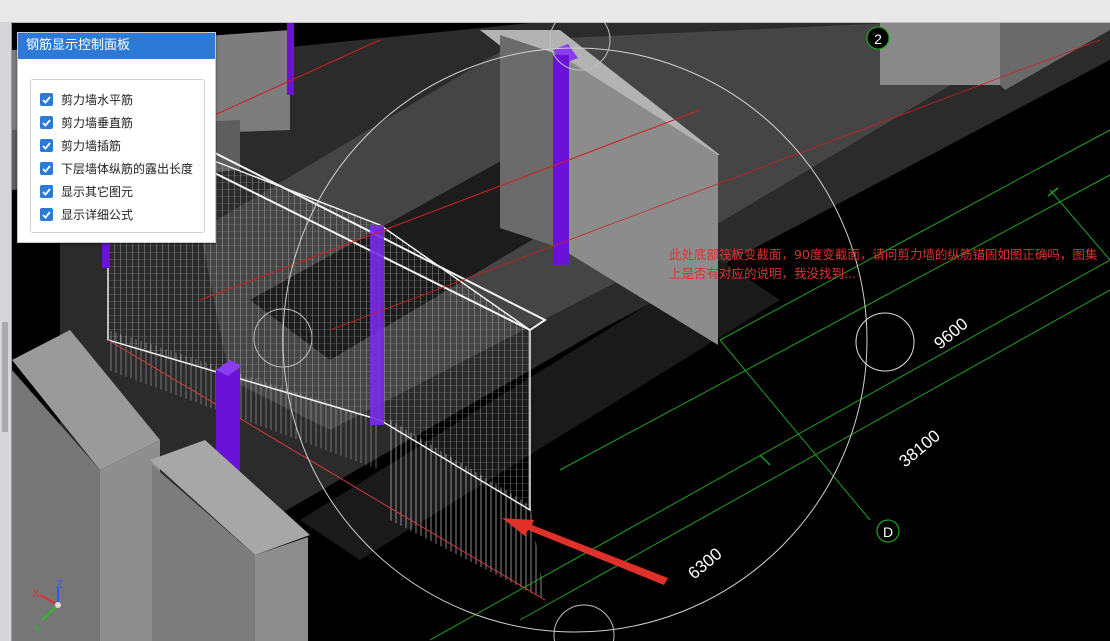 The height and width of the screenshot is (641, 1110). Describe the element at coordinates (5, 377) in the screenshot. I see `splitter-handle` at that location.